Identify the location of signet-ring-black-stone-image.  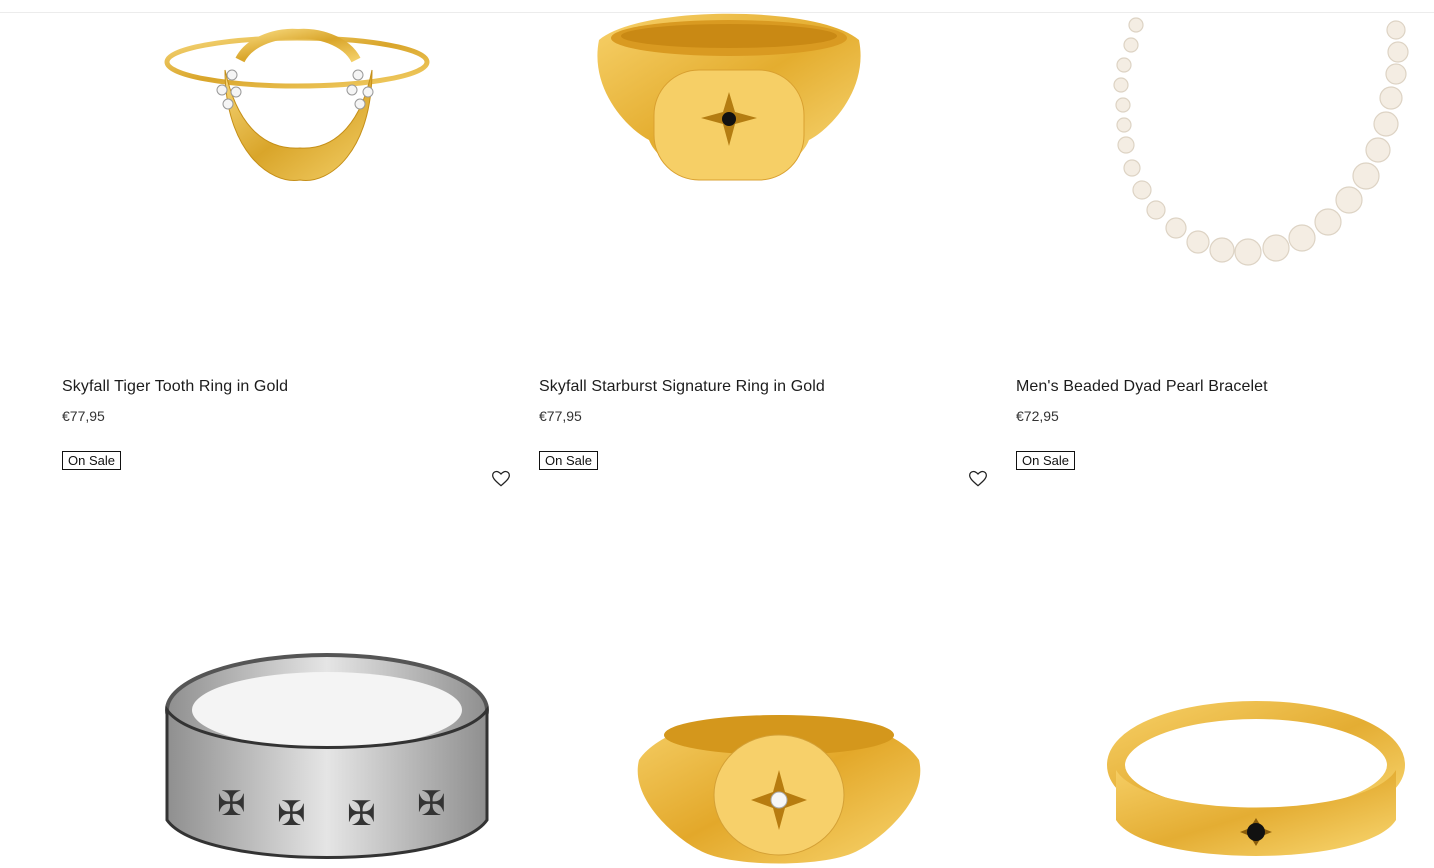
(729, 97).